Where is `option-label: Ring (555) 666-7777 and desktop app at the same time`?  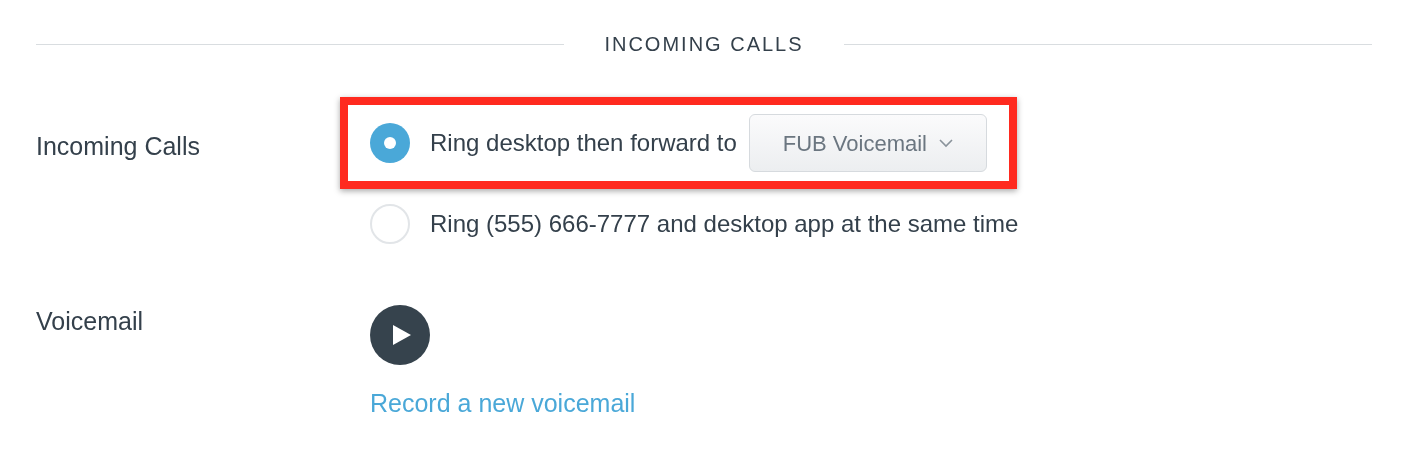 option-label: Ring (555) 666-7777 and desktop app at the same time is located at coordinates (724, 224).